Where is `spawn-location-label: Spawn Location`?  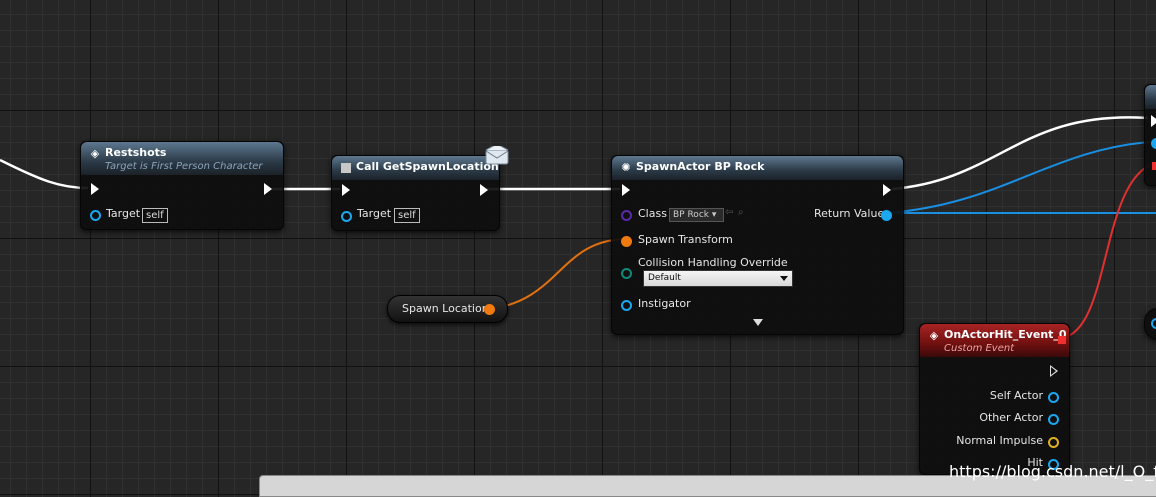 spawn-location-label: Spawn Location is located at coordinates (445, 308).